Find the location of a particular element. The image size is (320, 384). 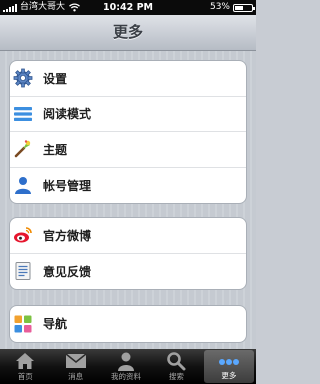

menu-group-navigation: 导航 is located at coordinates (128, 324).